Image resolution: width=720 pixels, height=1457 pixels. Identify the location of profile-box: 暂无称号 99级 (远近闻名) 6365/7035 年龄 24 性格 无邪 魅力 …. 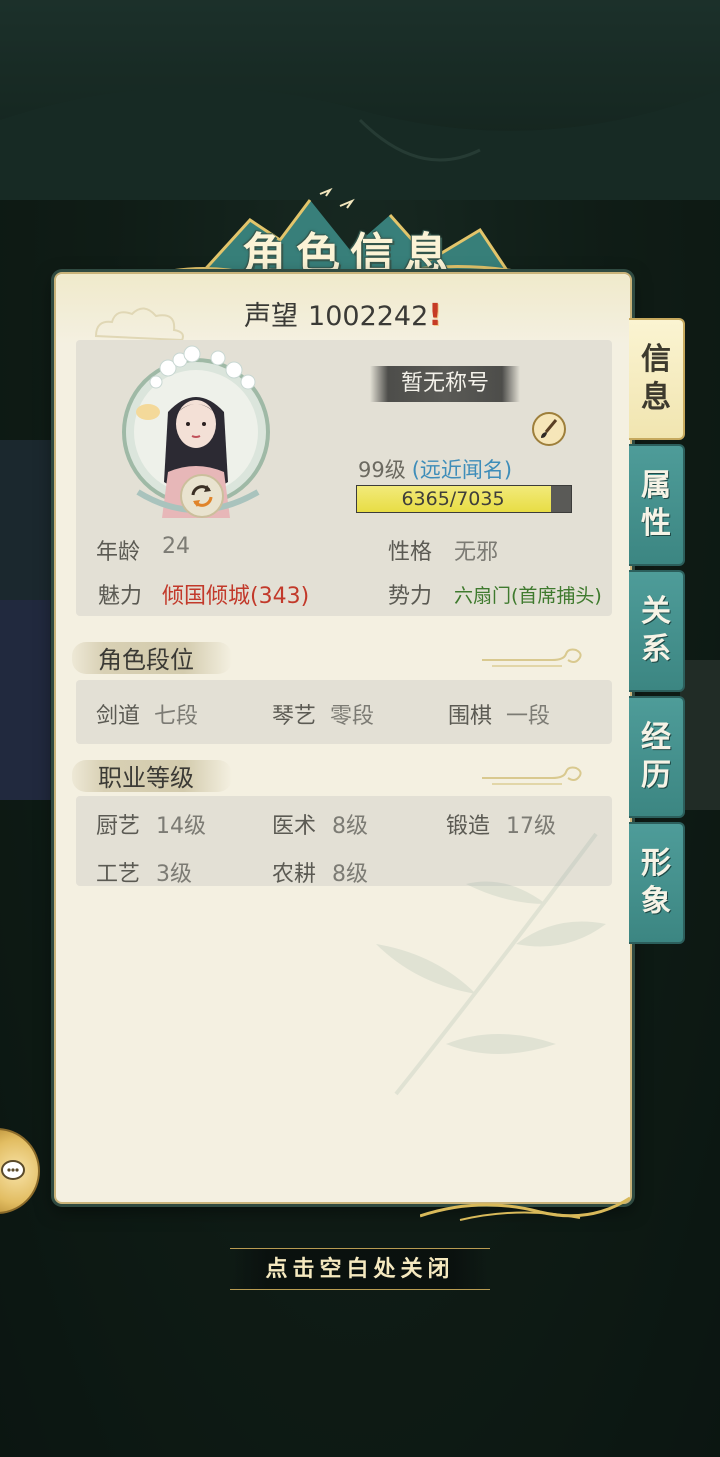
(344, 478).